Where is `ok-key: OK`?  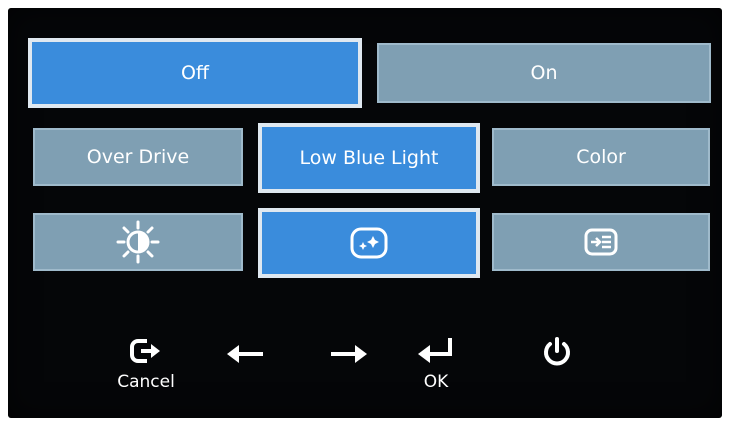 ok-key: OK is located at coordinates (436, 364).